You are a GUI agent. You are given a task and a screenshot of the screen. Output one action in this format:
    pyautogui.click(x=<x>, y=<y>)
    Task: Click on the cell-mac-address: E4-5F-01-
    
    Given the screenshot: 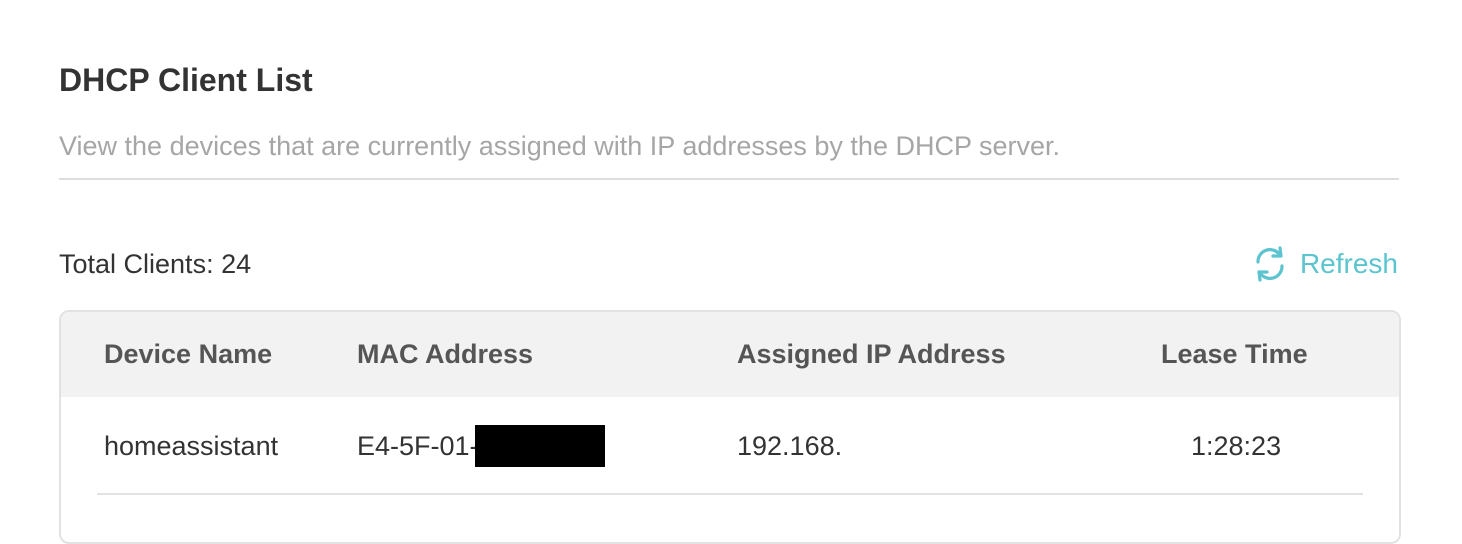 What is the action you would take?
    pyautogui.click(x=481, y=446)
    